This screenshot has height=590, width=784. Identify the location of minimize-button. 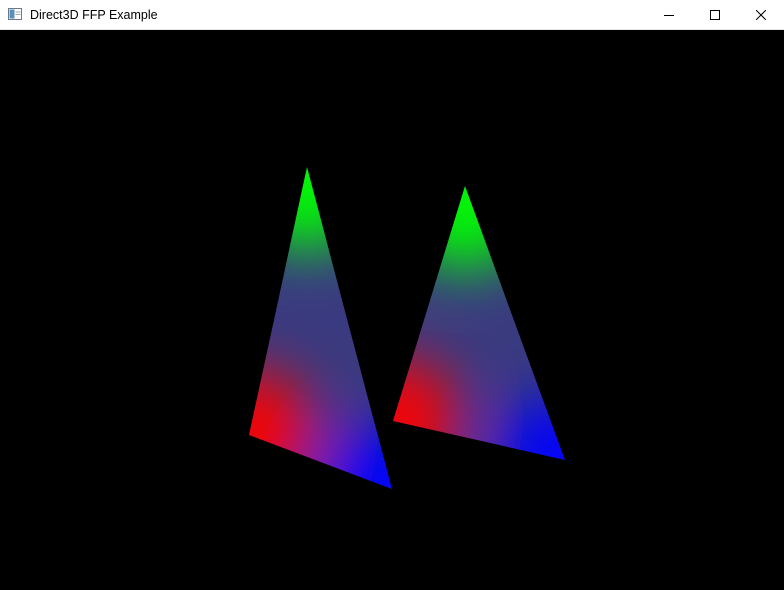
(669, 15).